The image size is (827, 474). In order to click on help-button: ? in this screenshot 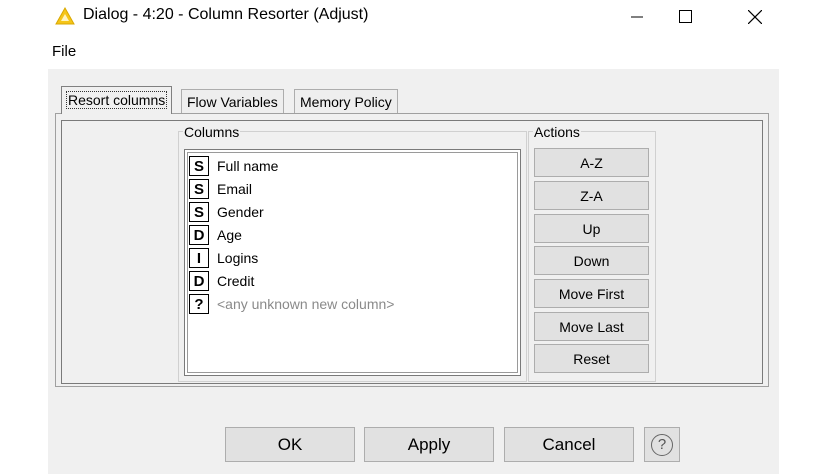, I will do `click(662, 444)`.